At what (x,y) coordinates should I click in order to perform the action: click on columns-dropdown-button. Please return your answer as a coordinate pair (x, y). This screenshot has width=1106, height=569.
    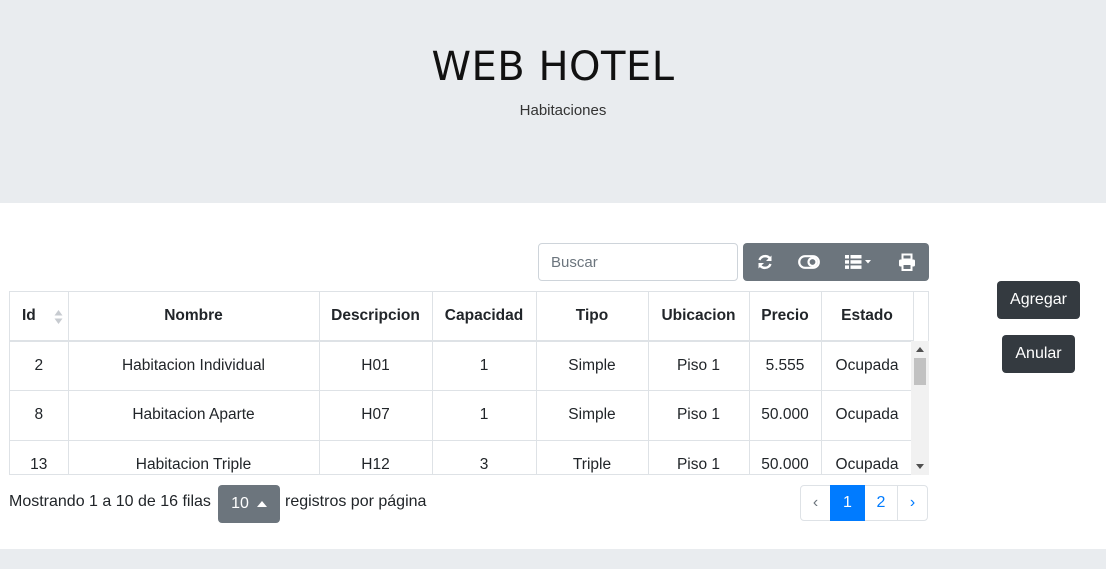
    Looking at the image, I should click on (858, 262).